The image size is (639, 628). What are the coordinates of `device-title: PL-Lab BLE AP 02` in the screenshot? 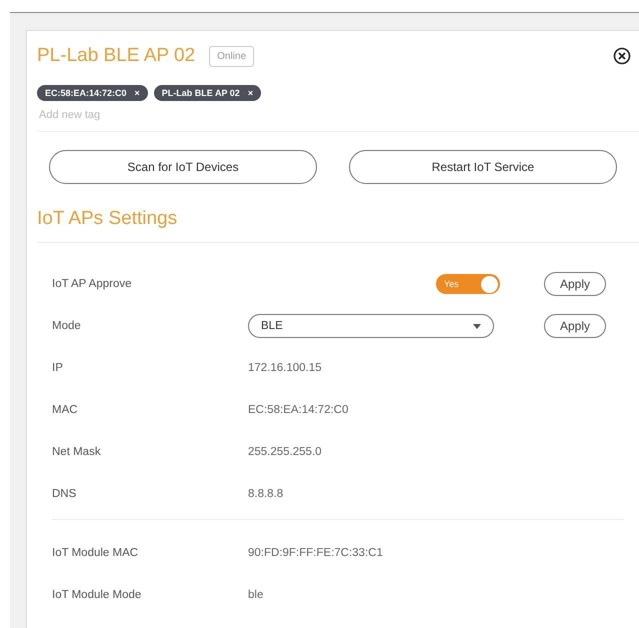 It's located at (116, 56).